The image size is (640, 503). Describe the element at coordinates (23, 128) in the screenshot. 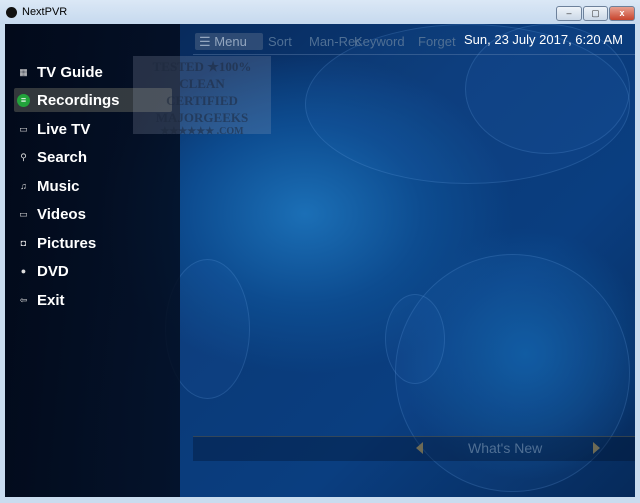

I see `tv-icon: ▭` at that location.